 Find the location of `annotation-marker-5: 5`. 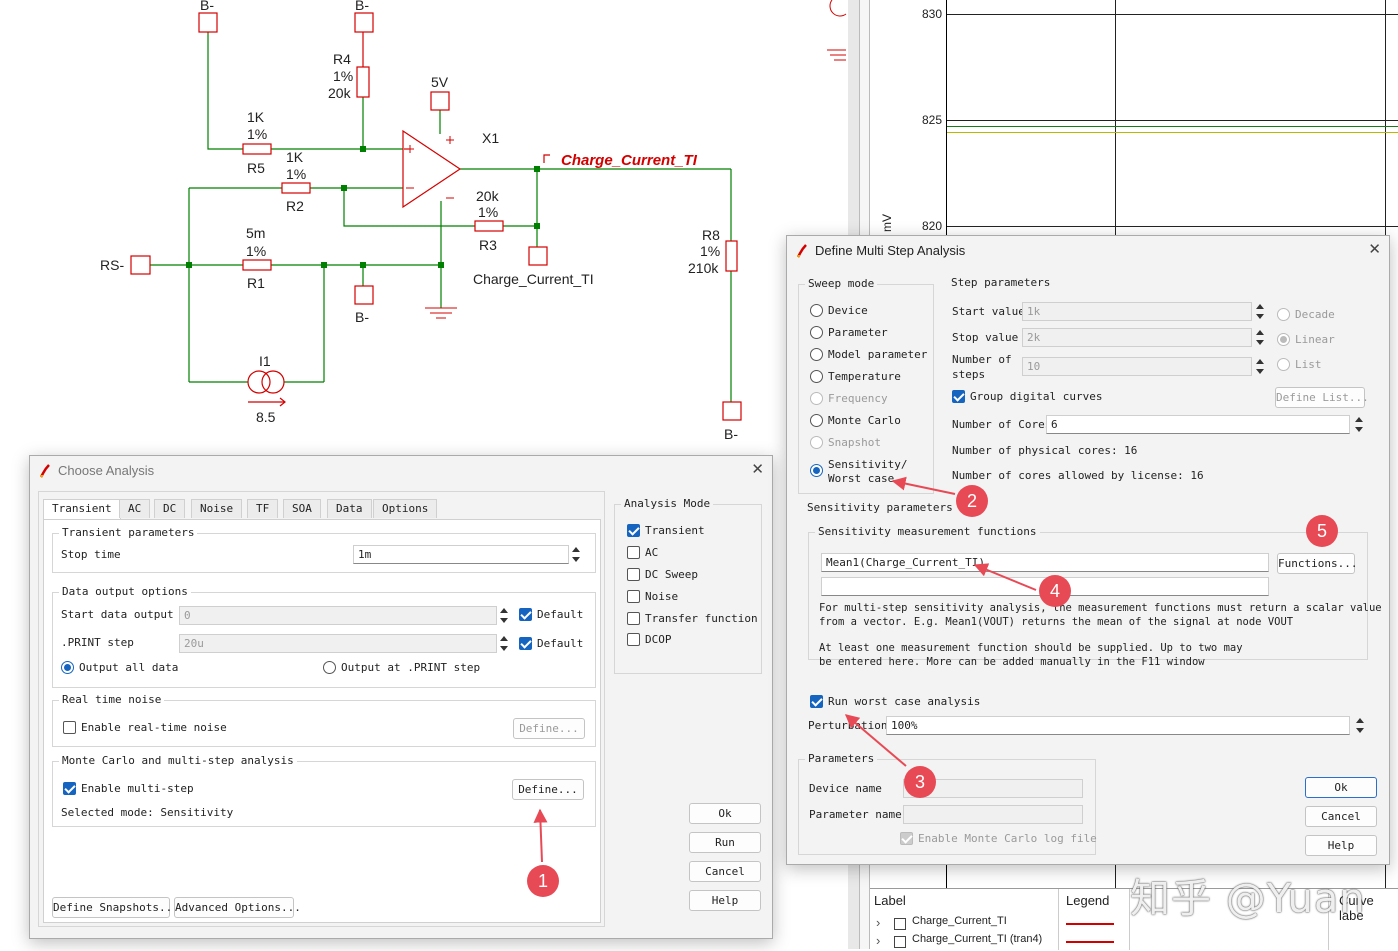

annotation-marker-5: 5 is located at coordinates (1322, 531).